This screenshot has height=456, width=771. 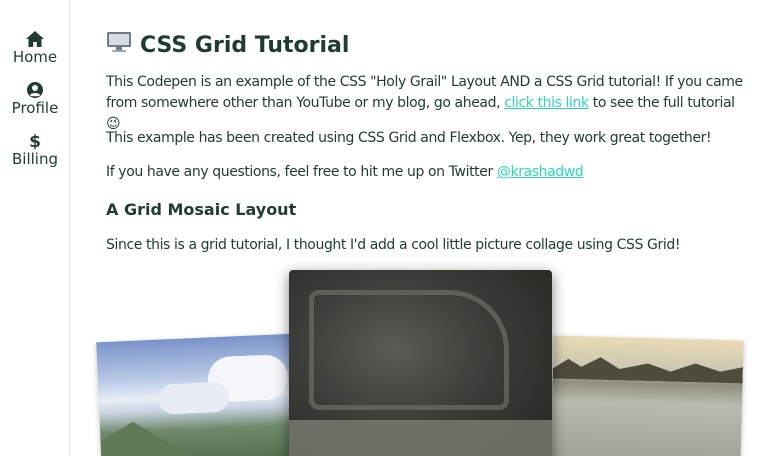 What do you see at coordinates (35, 57) in the screenshot?
I see `sidebar-item-label: Home` at bounding box center [35, 57].